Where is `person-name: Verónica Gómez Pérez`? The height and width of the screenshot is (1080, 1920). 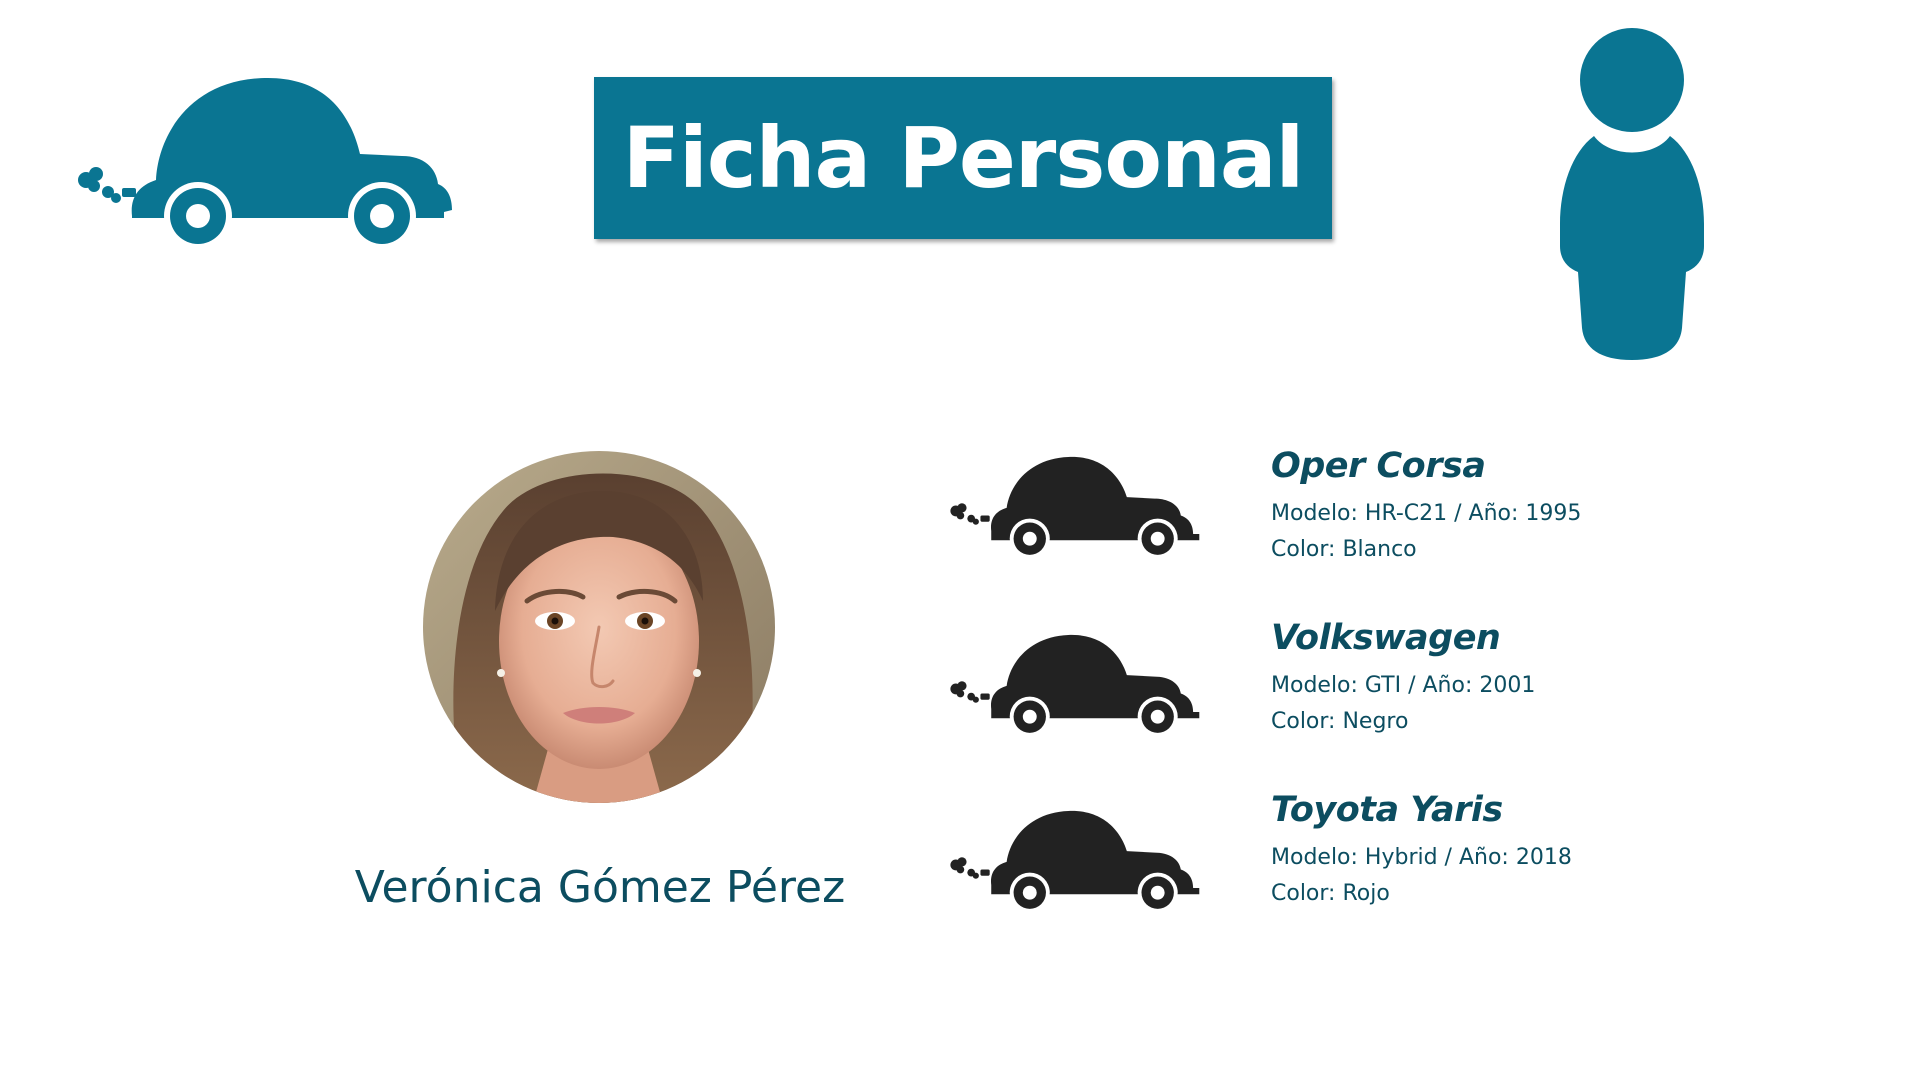
person-name: Verónica Gómez Pérez is located at coordinates (600, 887).